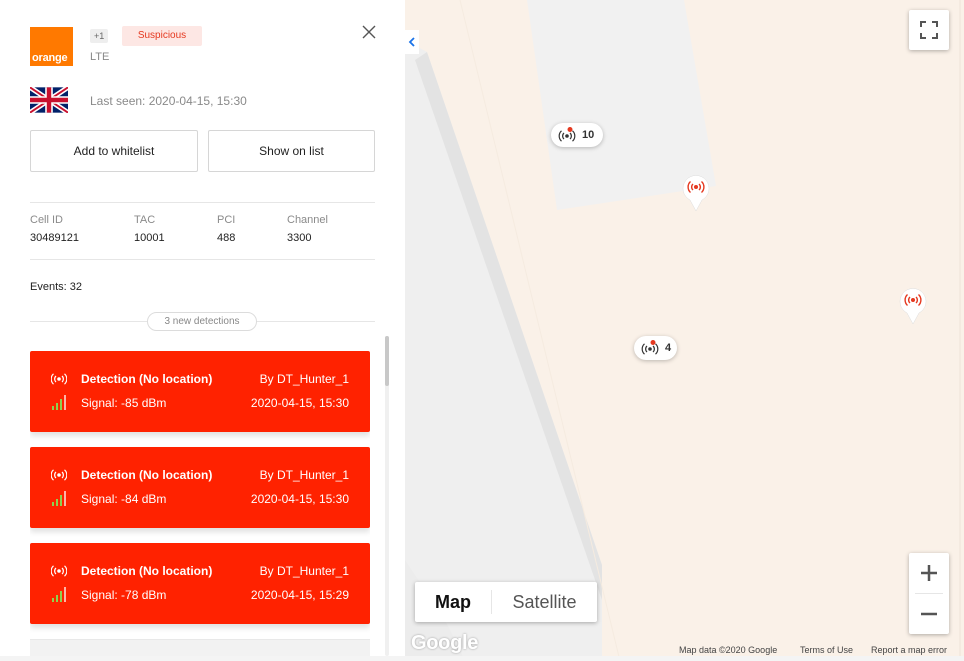 This screenshot has width=964, height=661. Describe the element at coordinates (453, 602) in the screenshot. I see `map-type-map-button: Map` at that location.